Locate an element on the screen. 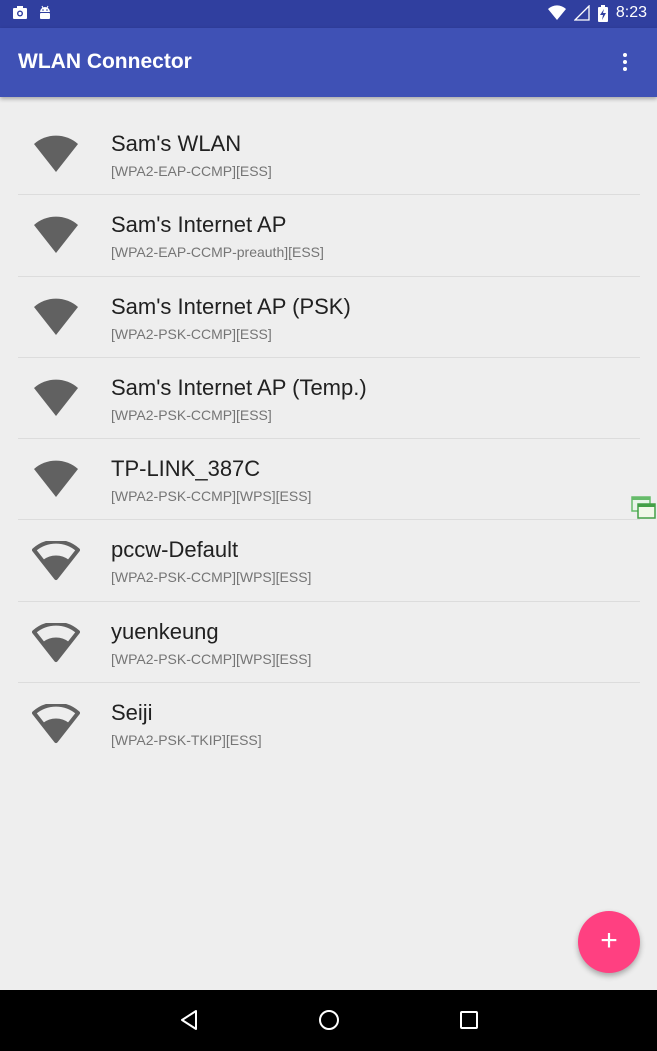 The image size is (657, 1051). network-ssid: TP-LINK_387C is located at coordinates (186, 469).